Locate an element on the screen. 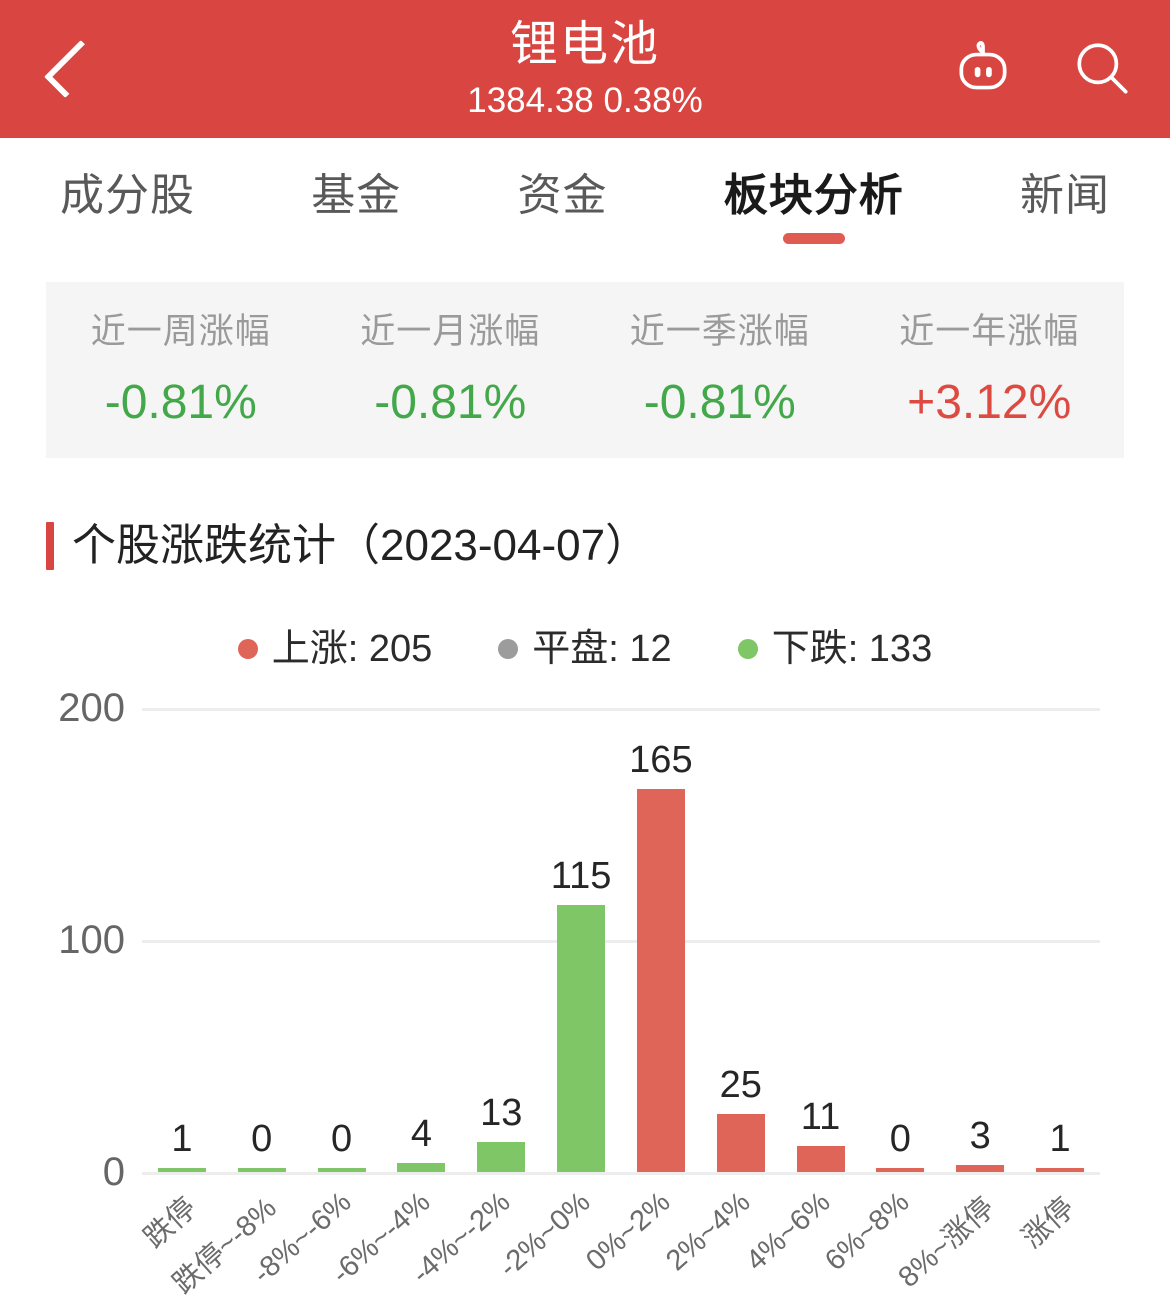 The height and width of the screenshot is (1304, 1170). tab-capital: 资金 is located at coordinates (563, 209).